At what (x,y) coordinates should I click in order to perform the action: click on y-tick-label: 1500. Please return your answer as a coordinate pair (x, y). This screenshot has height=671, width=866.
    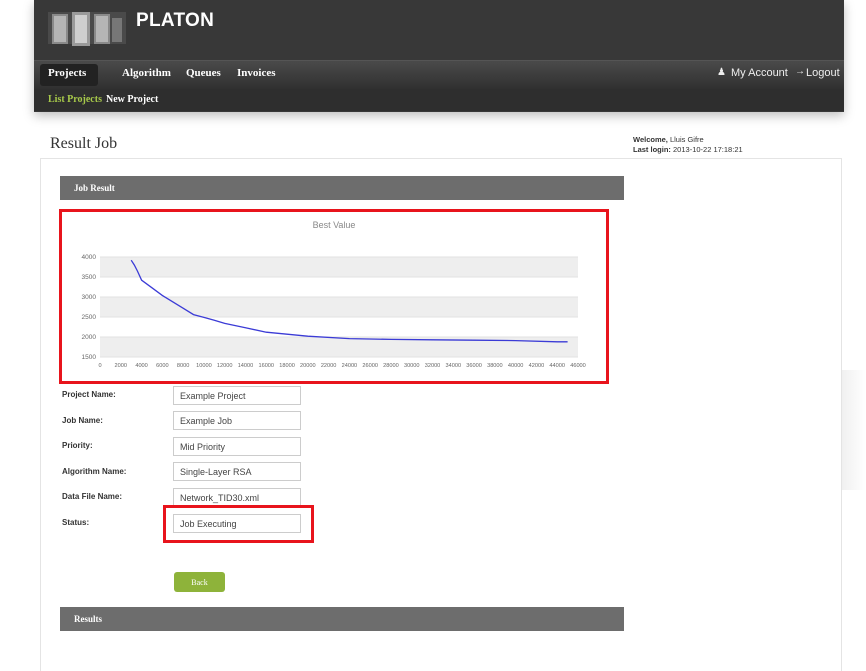
    Looking at the image, I should click on (89, 357).